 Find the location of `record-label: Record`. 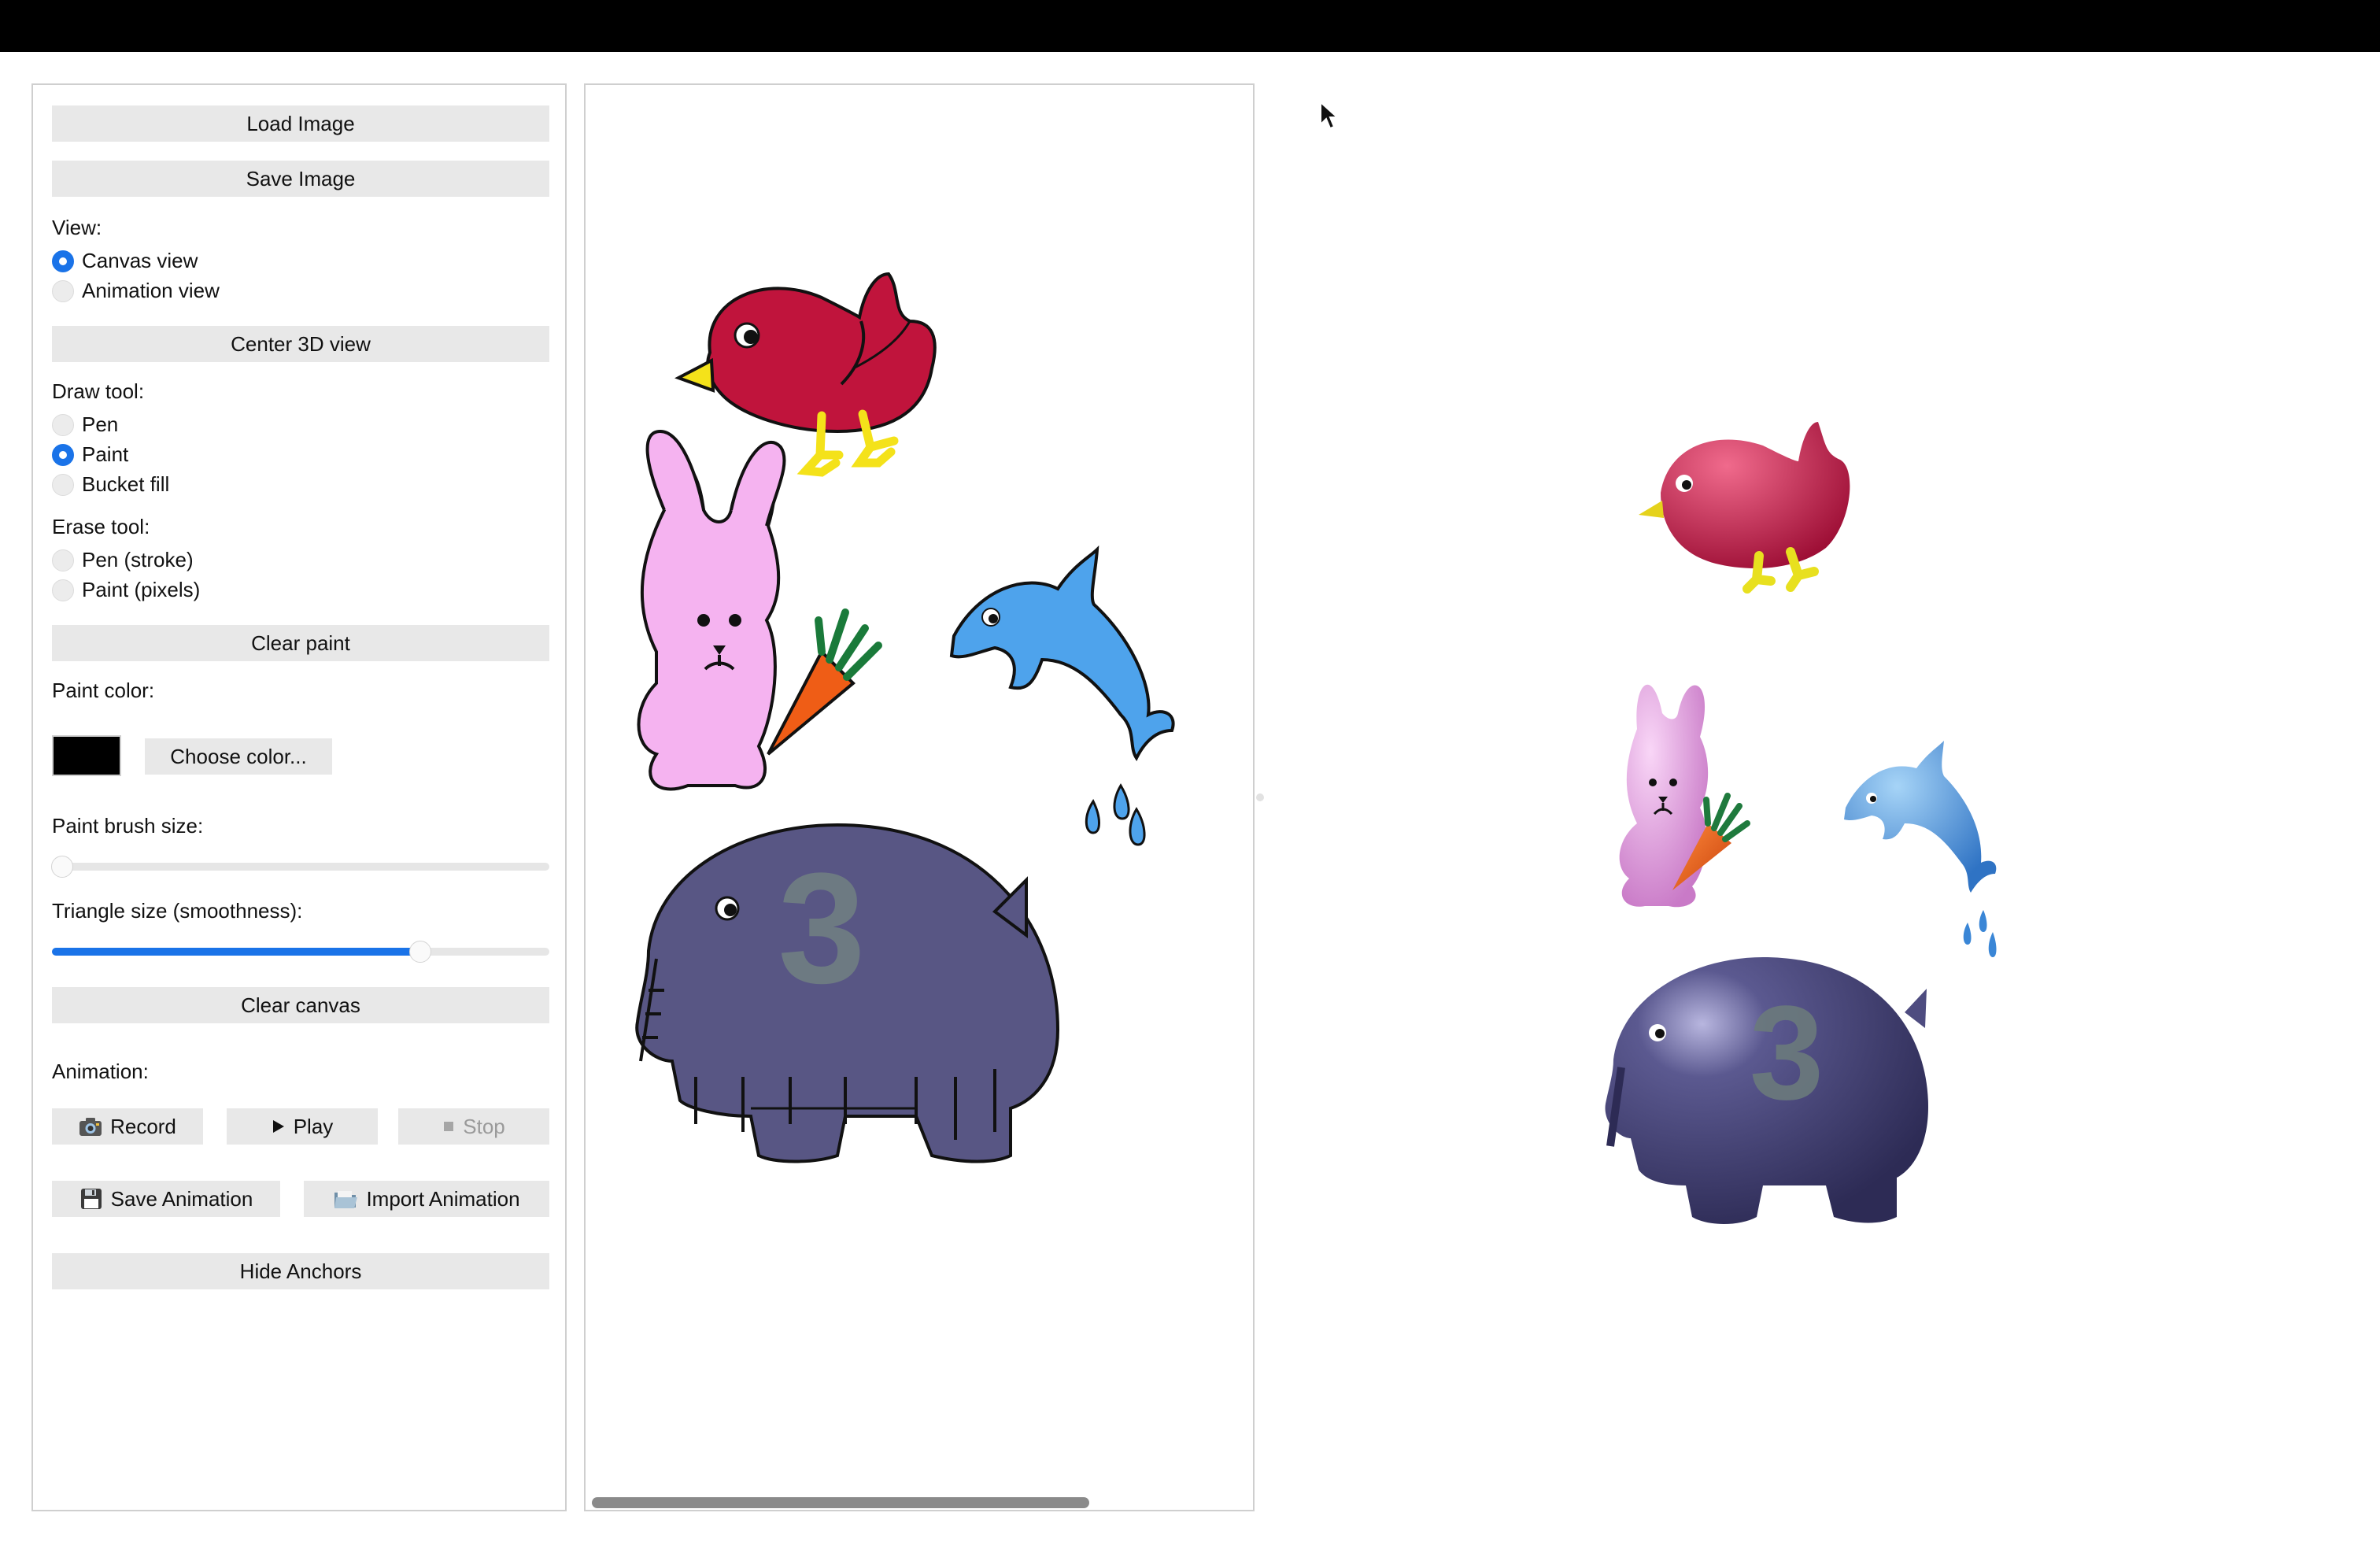

record-label: Record is located at coordinates (143, 1126).